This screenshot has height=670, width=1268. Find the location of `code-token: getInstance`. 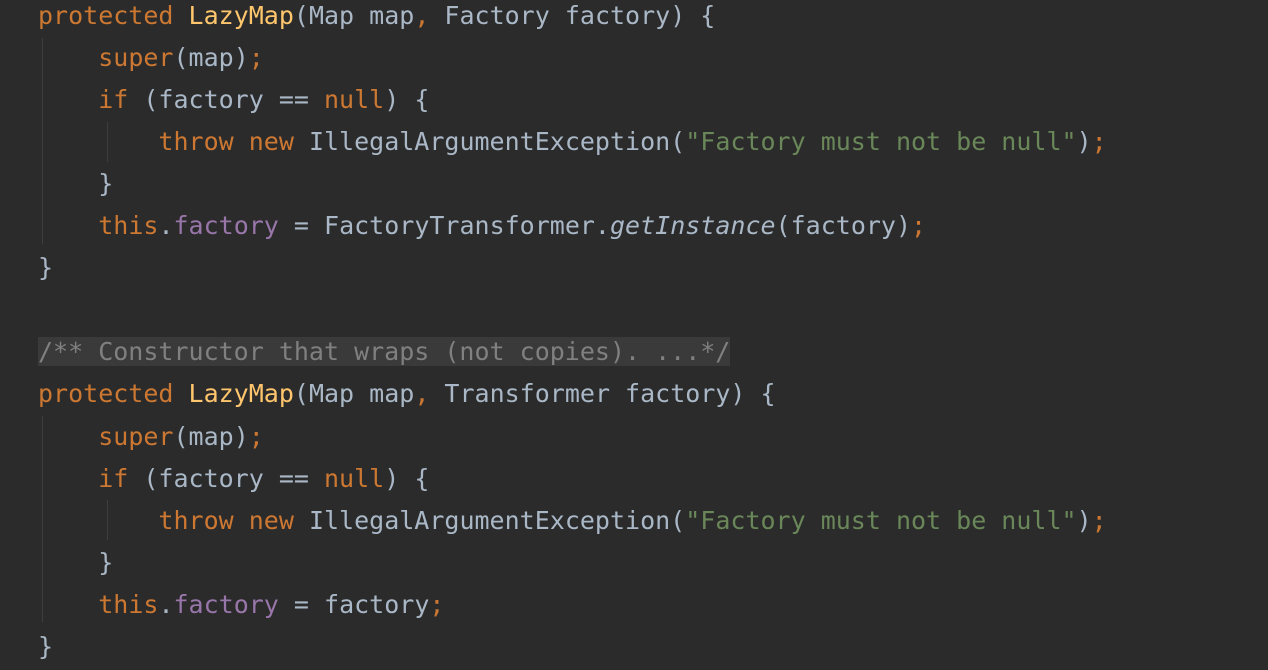

code-token: getInstance is located at coordinates (693, 226).